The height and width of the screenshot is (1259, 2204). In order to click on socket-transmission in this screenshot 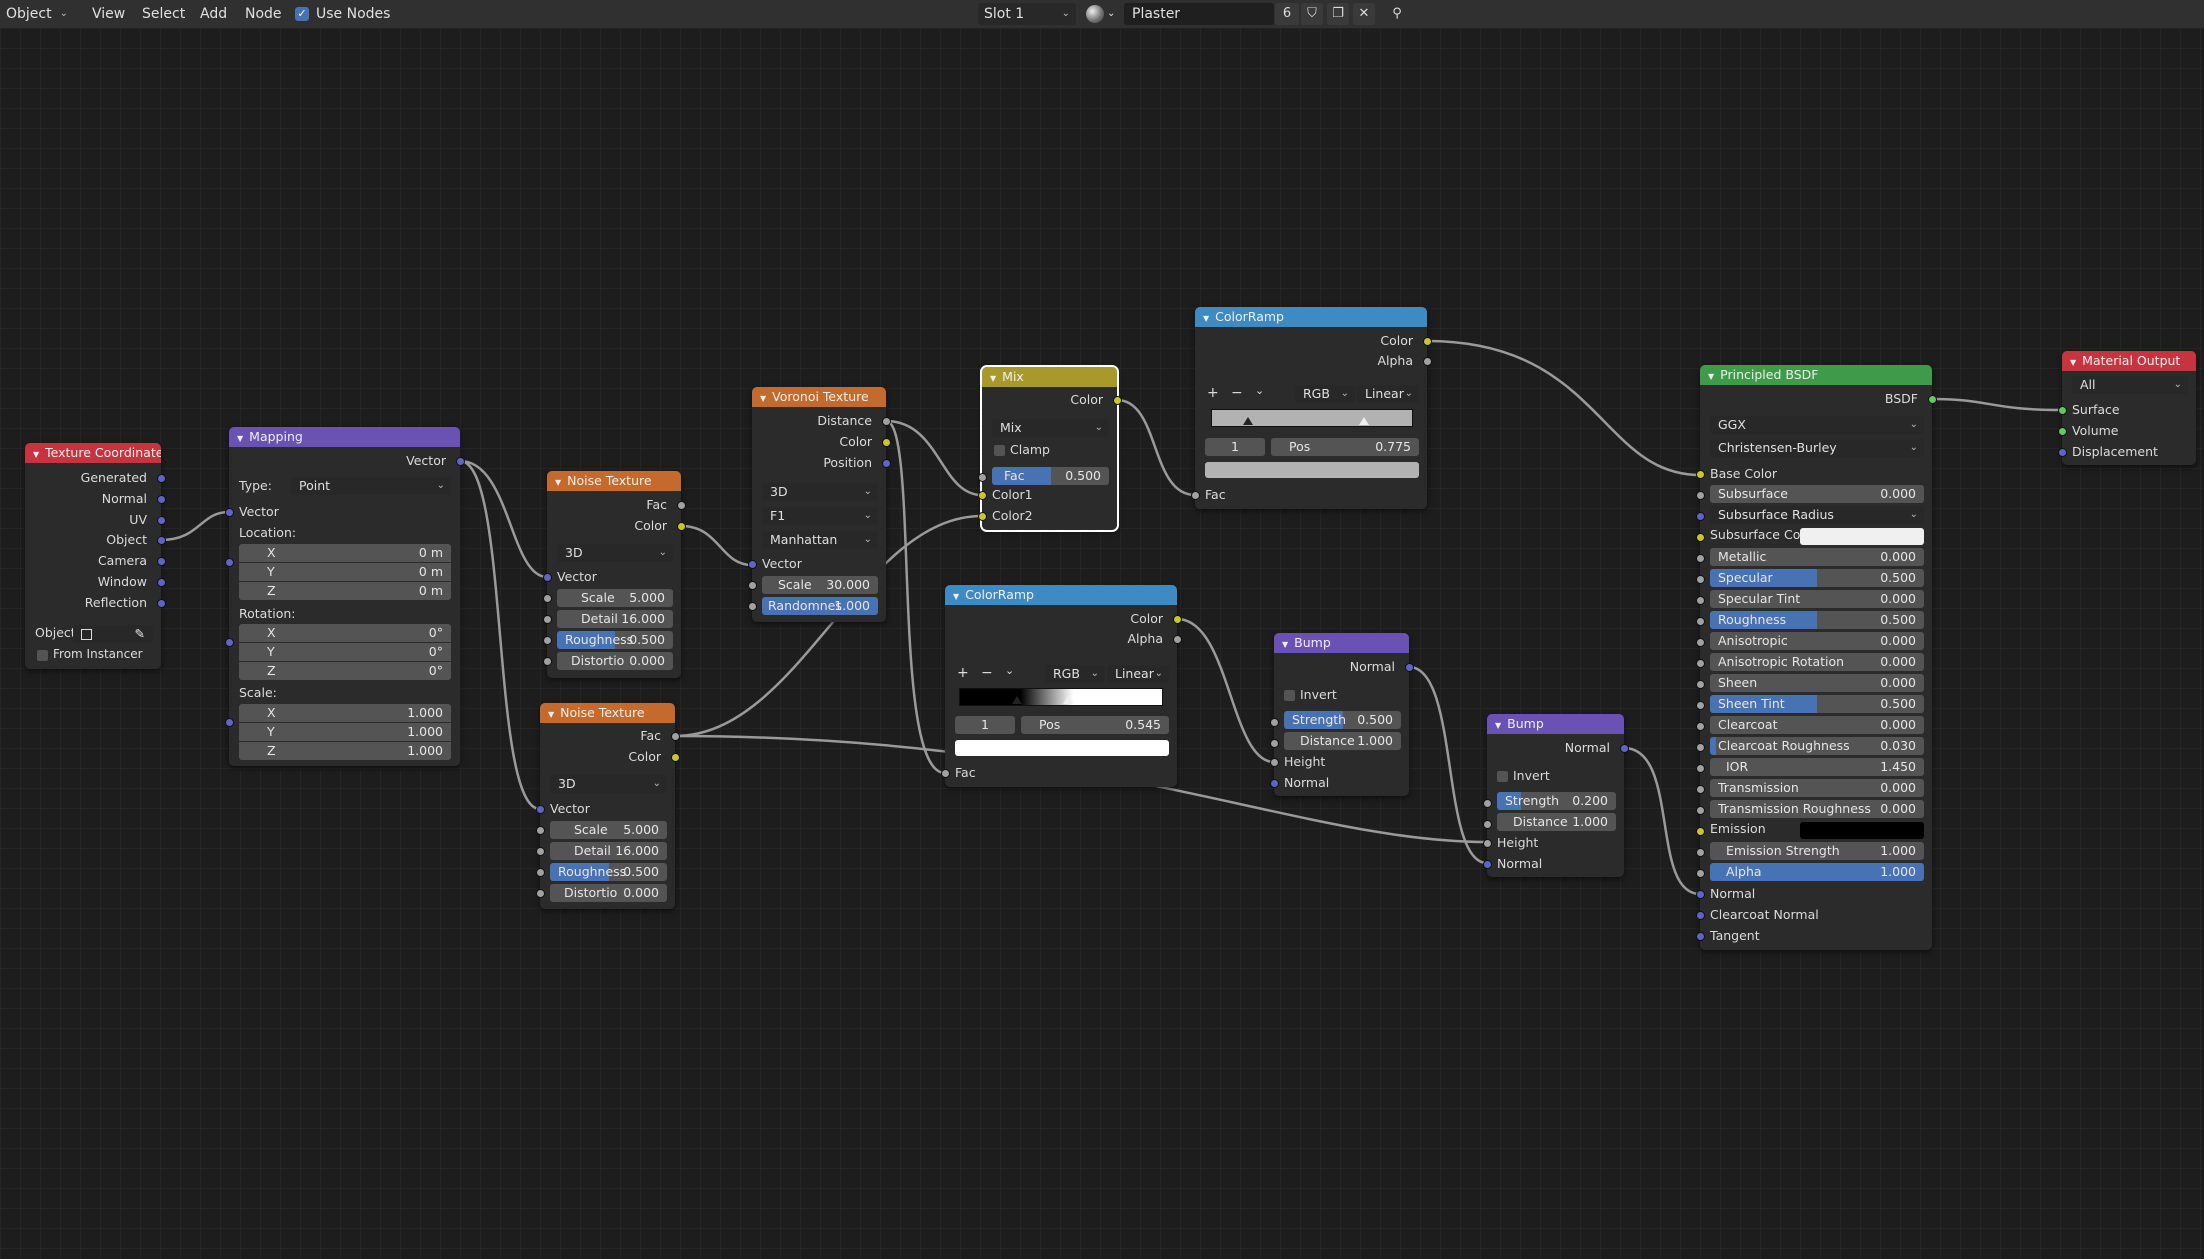, I will do `click(1700, 789)`.